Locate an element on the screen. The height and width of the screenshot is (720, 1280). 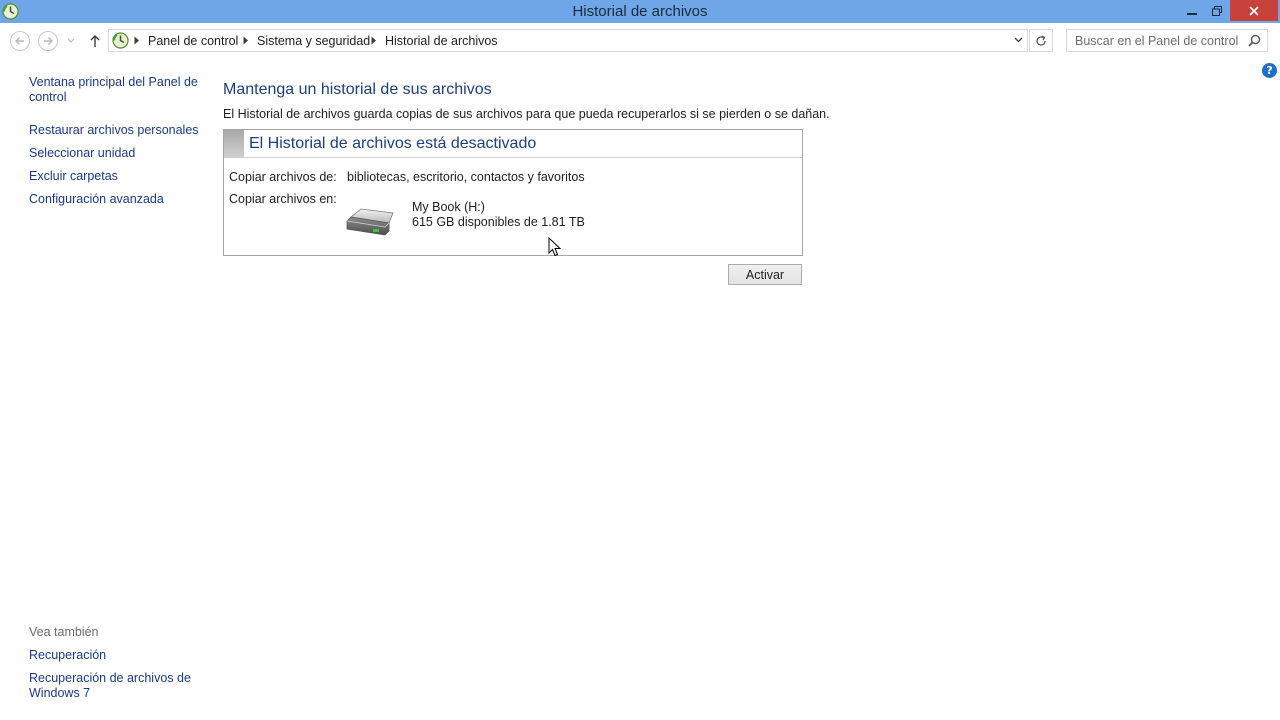
status-indicator is located at coordinates (234, 143).